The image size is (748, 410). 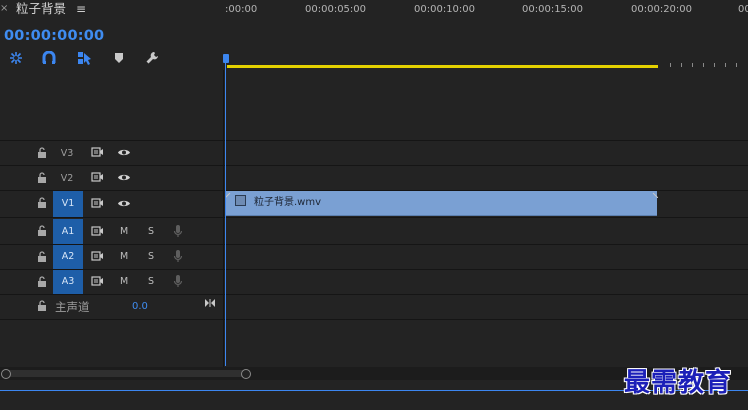 What do you see at coordinates (223, 218) in the screenshot?
I see `header-divider` at bounding box center [223, 218].